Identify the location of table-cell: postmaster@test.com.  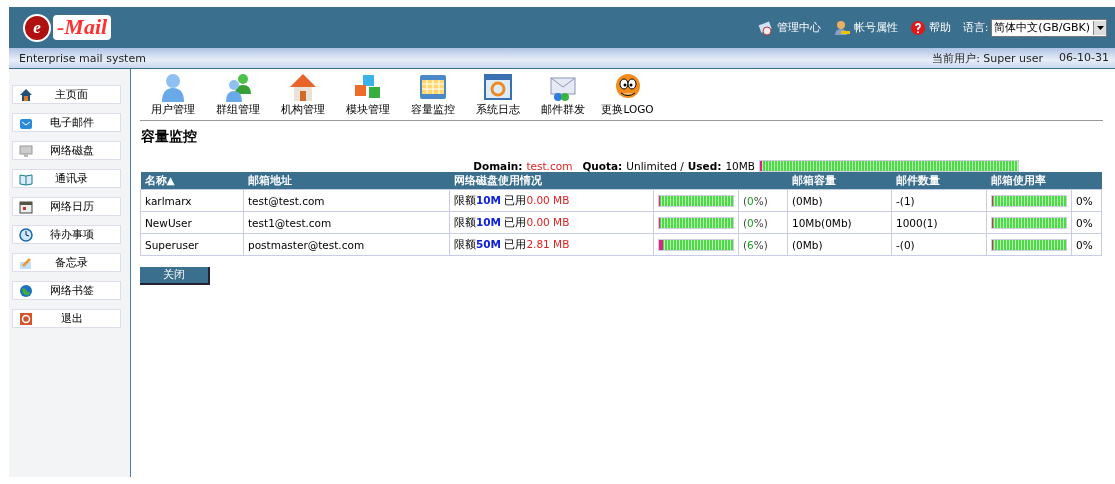
(346, 244).